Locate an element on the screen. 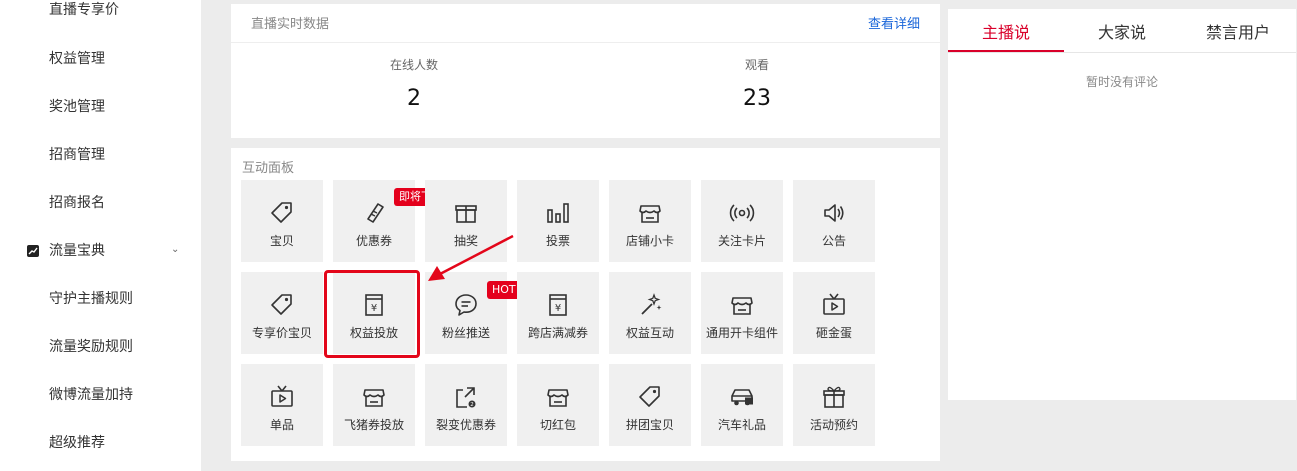  tile-exclusive-price-product: 专享价宝贝 is located at coordinates (282, 313).